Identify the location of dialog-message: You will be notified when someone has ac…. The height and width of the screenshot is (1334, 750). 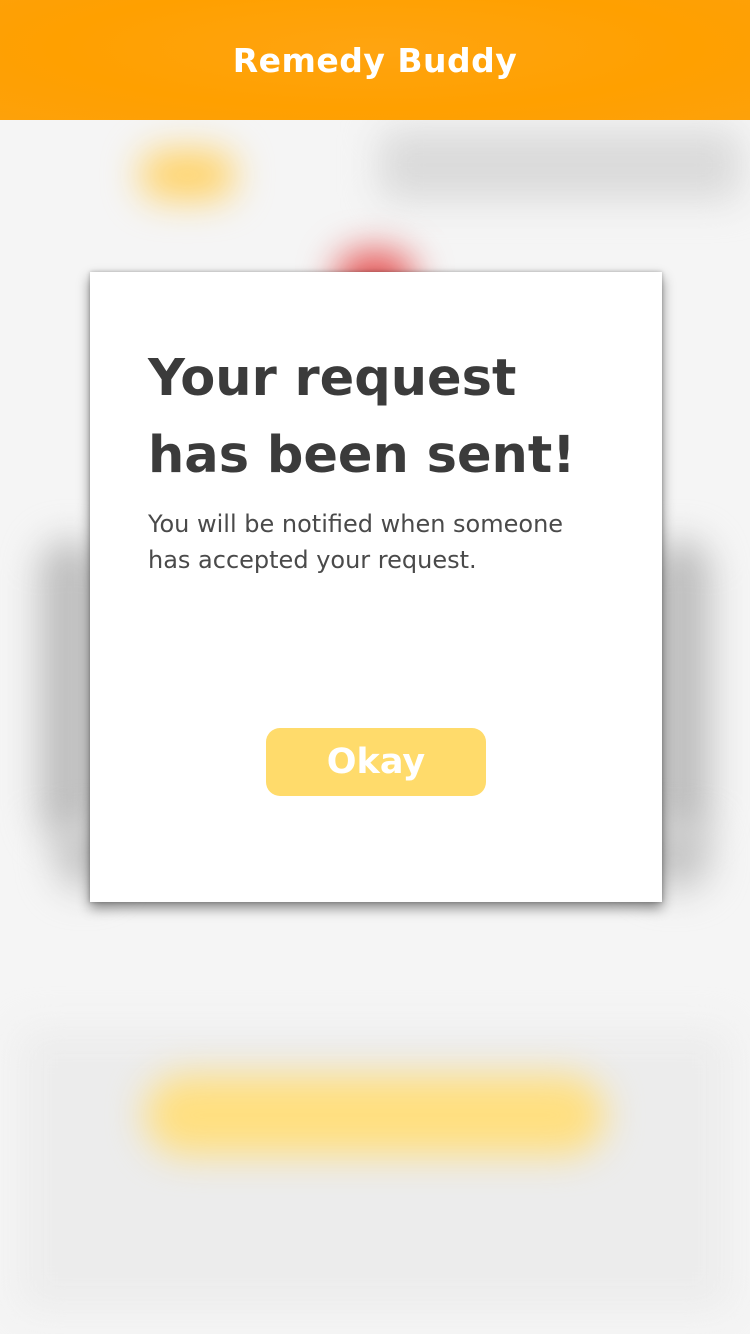
(356, 542).